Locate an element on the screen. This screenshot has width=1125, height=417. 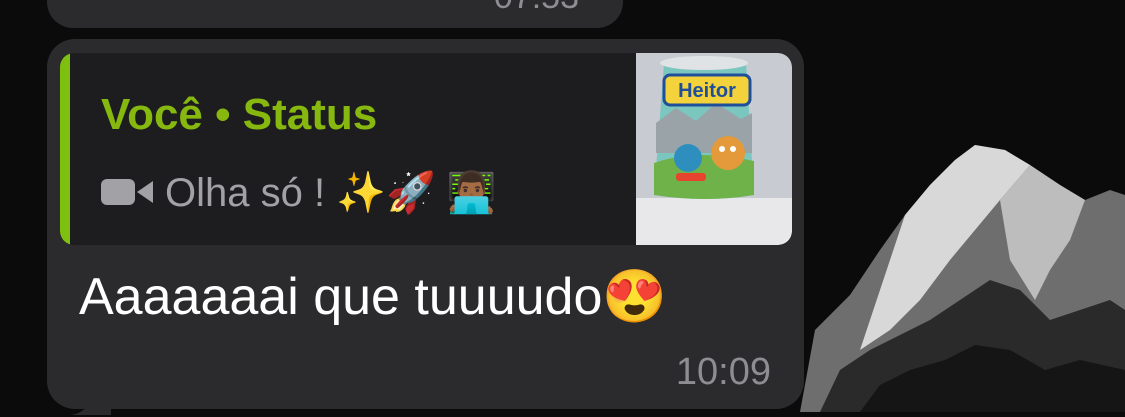
message-text: Aaaaaaai que tuuuudo😍 is located at coordinates (373, 297).